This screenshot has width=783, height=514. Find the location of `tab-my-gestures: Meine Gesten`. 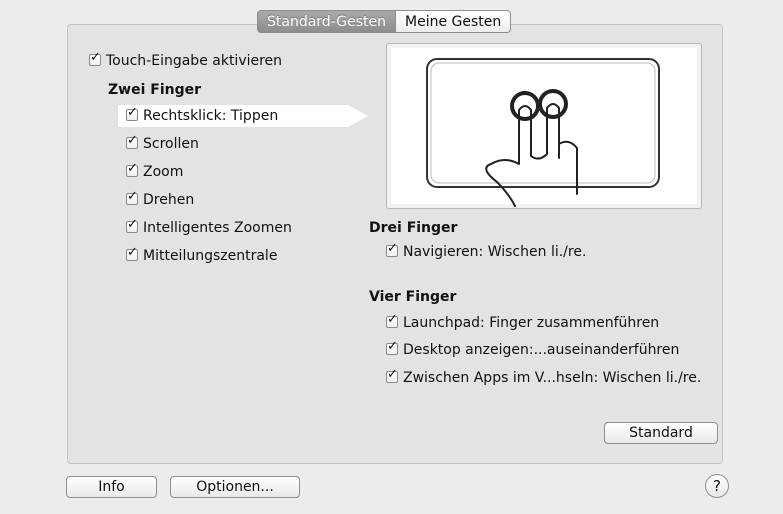

tab-my-gestures: Meine Gesten is located at coordinates (453, 21).